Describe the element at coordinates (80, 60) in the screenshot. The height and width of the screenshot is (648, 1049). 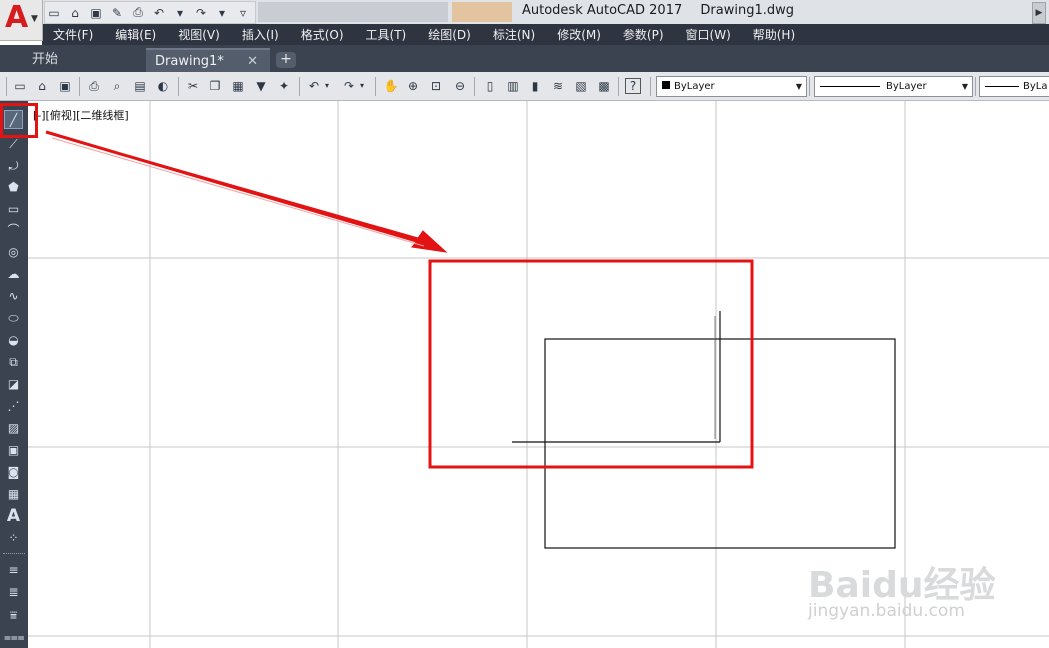
I see `tab-start: 开始` at that location.